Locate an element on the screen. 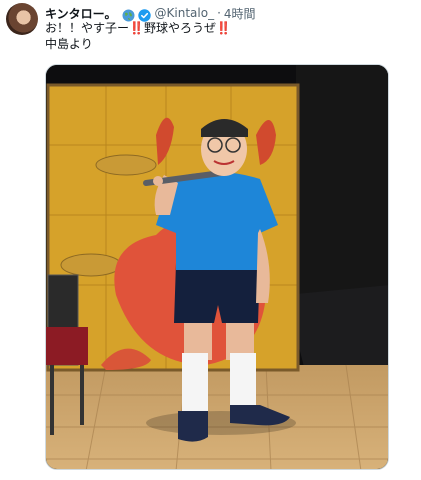 This screenshot has height=480, width=421. tweet-text-line-1: お！！やす子ー‼️野球やろうぜ‼️ is located at coordinates (138, 28).